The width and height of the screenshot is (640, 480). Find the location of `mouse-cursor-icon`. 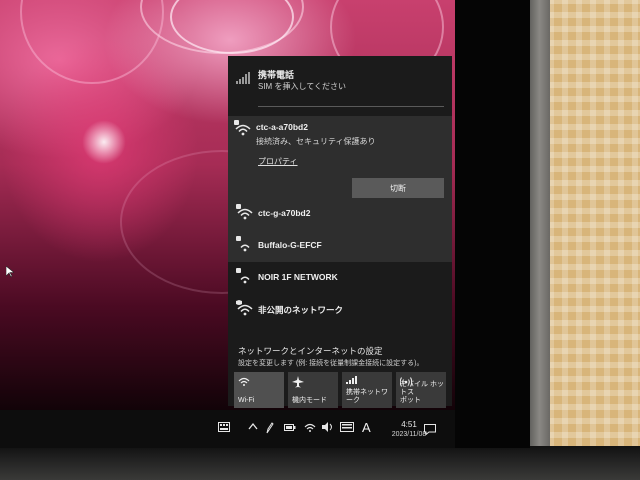

mouse-cursor-icon is located at coordinates (10, 272).